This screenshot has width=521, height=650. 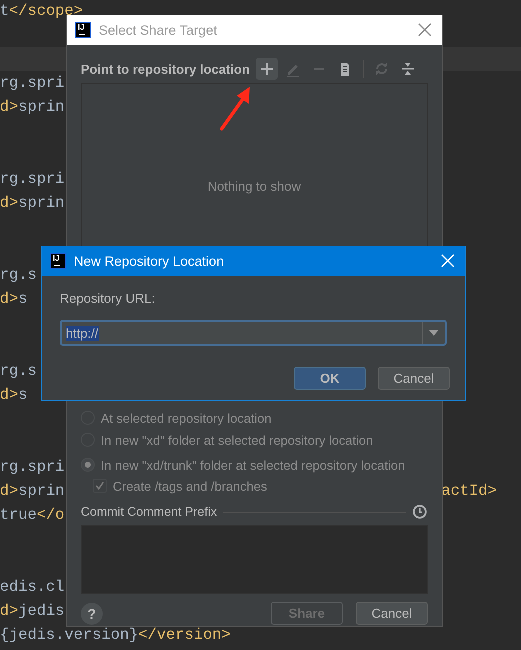 I want to click on option-label: In new "xd" folder at selected repository location, so click(x=237, y=440).